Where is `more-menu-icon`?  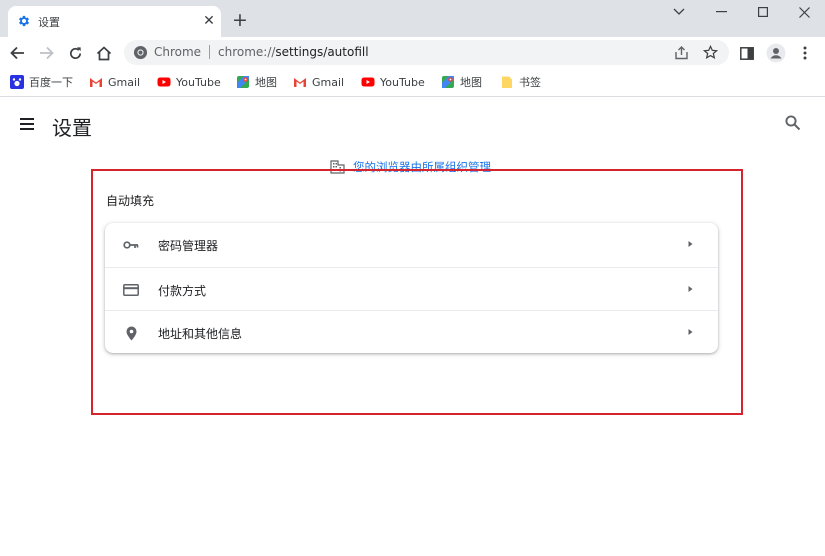 more-menu-icon is located at coordinates (805, 53).